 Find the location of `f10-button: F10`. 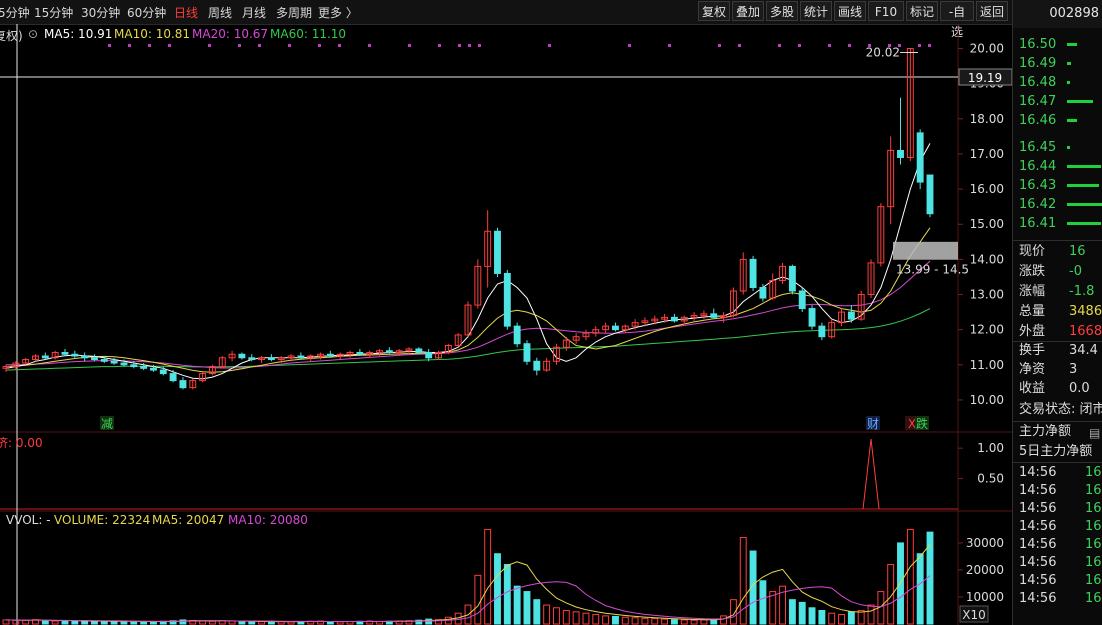

f10-button: F10 is located at coordinates (886, 11).